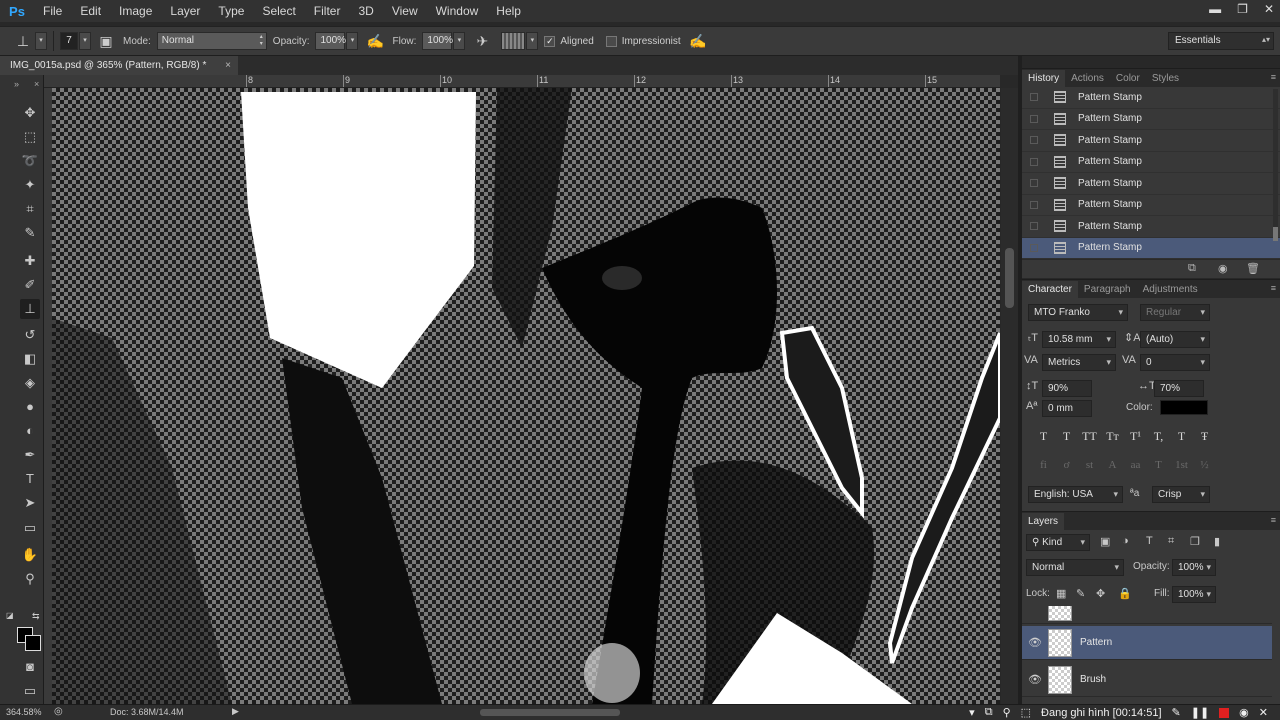 The image size is (1280, 720). Describe the element at coordinates (16, 84) in the screenshot. I see `tools-collapse-icon: »` at that location.